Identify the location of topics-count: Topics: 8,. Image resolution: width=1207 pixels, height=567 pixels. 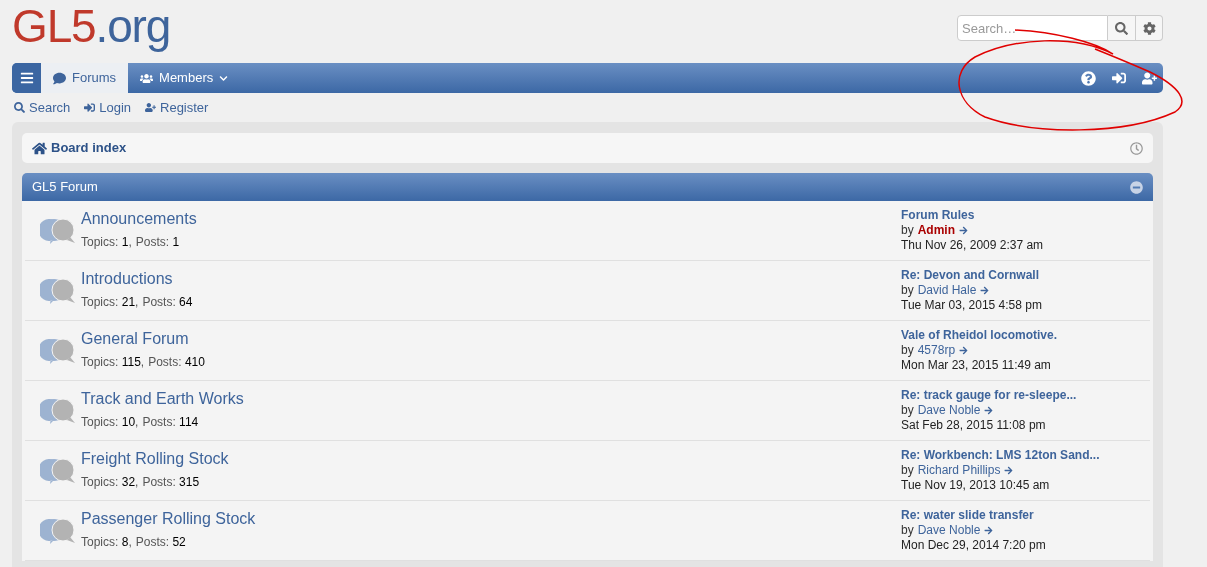
(106, 542).